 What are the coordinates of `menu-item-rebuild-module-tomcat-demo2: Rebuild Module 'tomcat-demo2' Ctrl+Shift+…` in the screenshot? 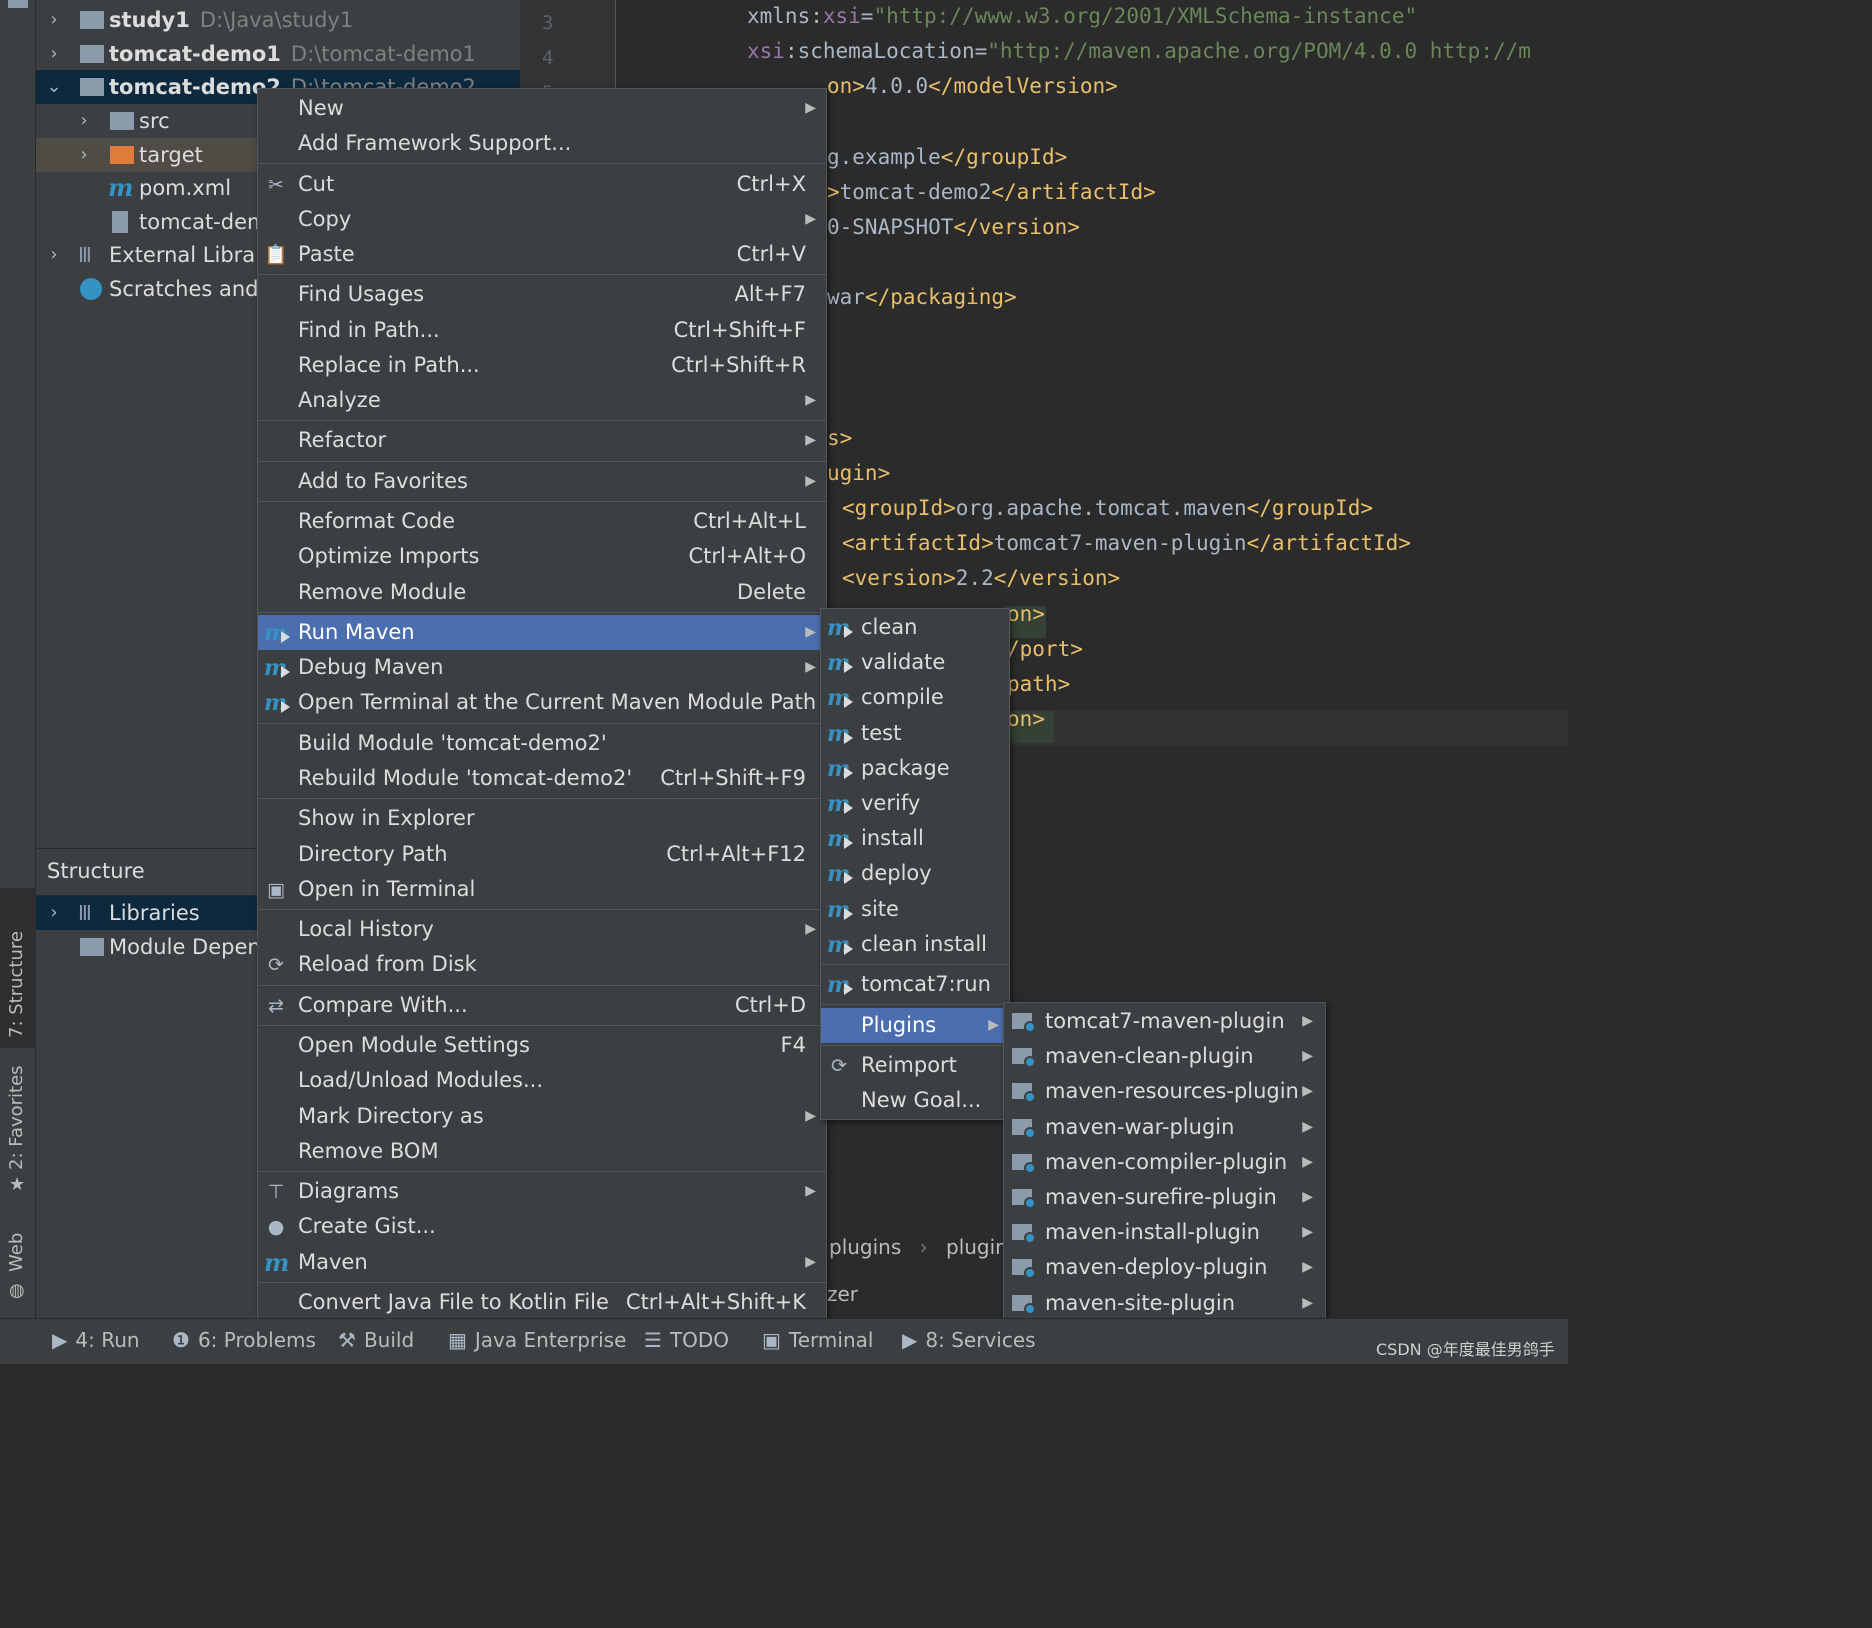 It's located at (542, 778).